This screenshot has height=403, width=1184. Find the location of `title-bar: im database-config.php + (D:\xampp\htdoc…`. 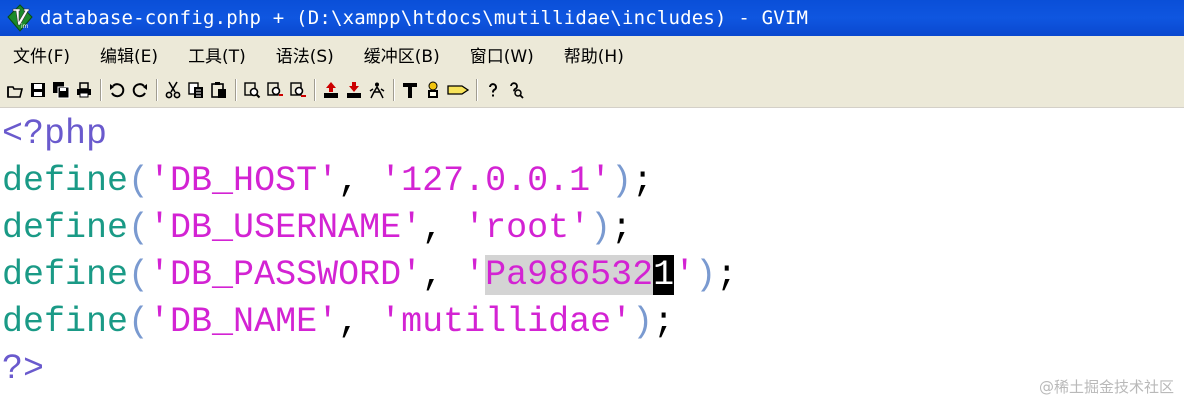

title-bar: im database-config.php + (D:\xampp\htdoc… is located at coordinates (592, 18).